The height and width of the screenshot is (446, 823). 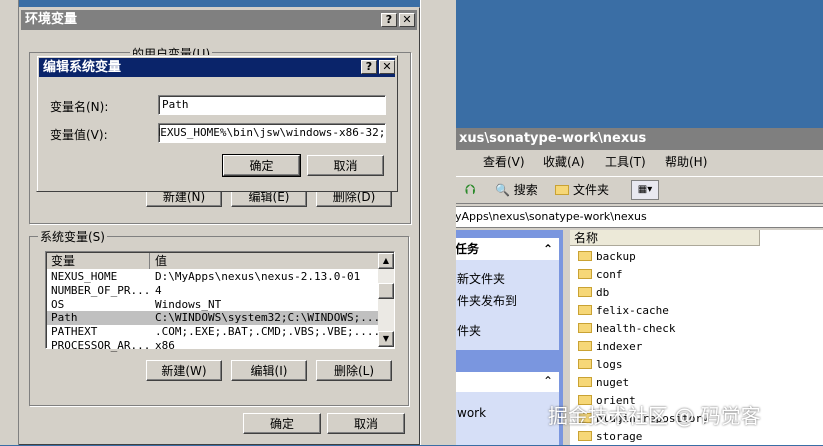 I want to click on task-share-folder: 件夹, so click(x=469, y=330).